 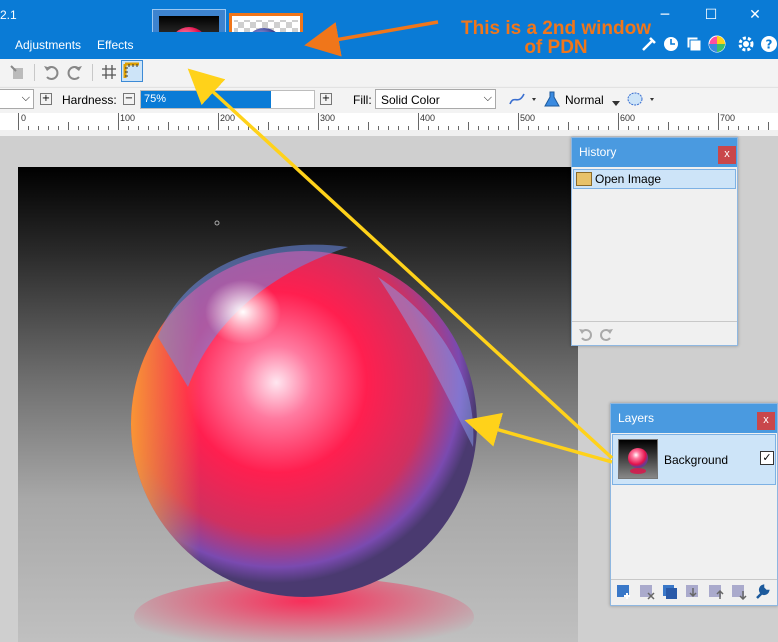 What do you see at coordinates (228, 118) in the screenshot?
I see `ruler-label: 200` at bounding box center [228, 118].